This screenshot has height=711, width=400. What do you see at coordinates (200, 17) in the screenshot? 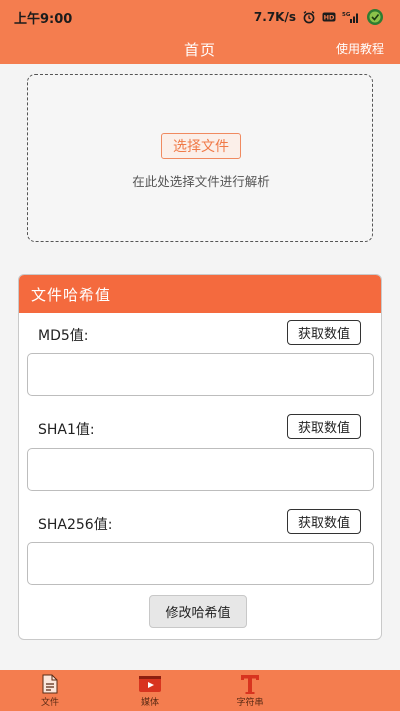
I see `status-bar: 上午9:00 7.7K/s HD 5G` at bounding box center [200, 17].